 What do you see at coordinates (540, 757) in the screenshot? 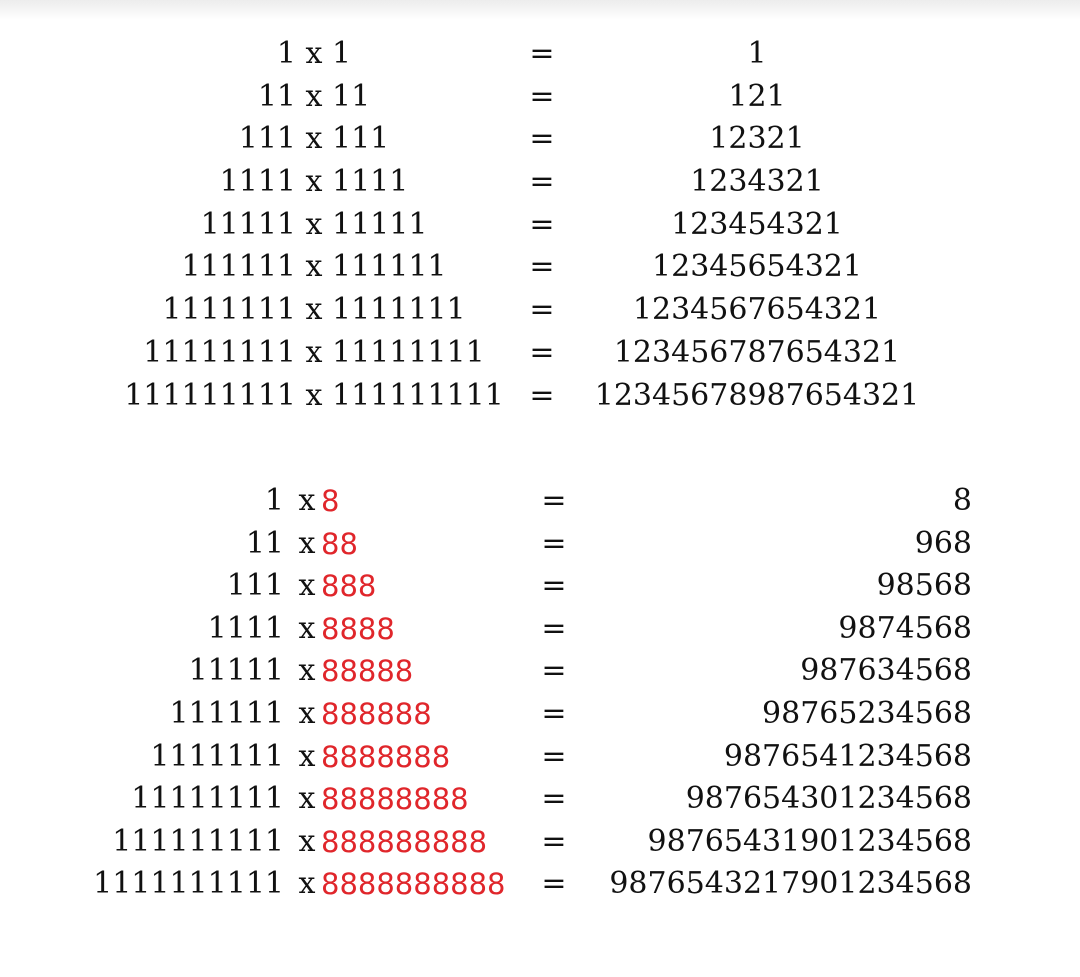
I see `table-row: 1111111 x 8888888 = 9876541234568` at bounding box center [540, 757].